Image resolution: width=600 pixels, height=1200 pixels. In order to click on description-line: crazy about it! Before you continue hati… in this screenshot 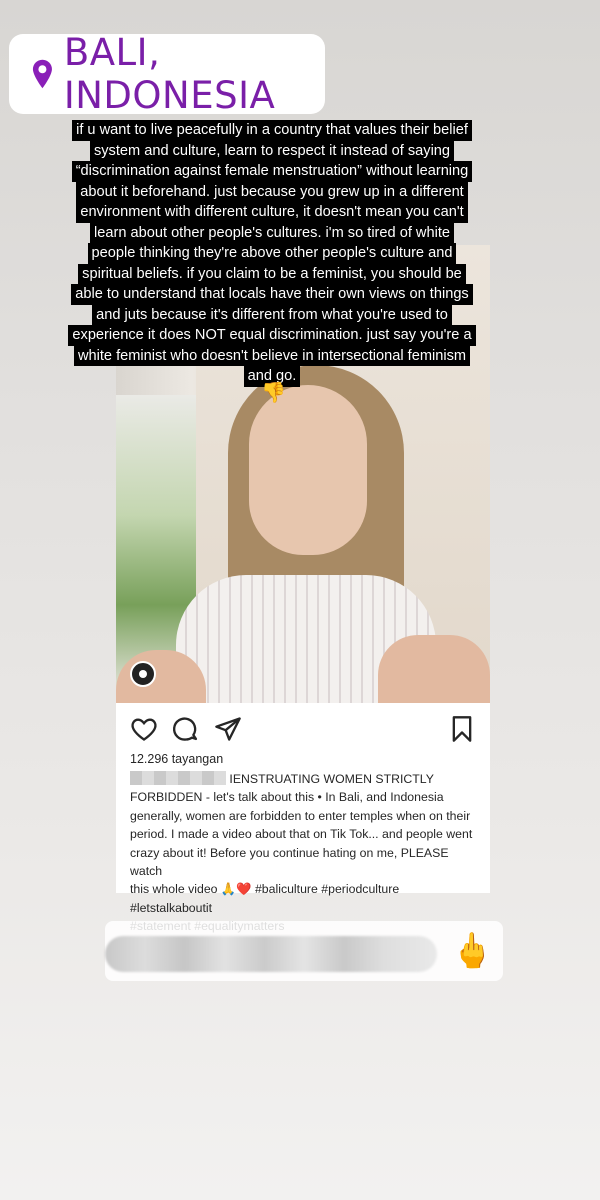, I will do `click(289, 862)`.